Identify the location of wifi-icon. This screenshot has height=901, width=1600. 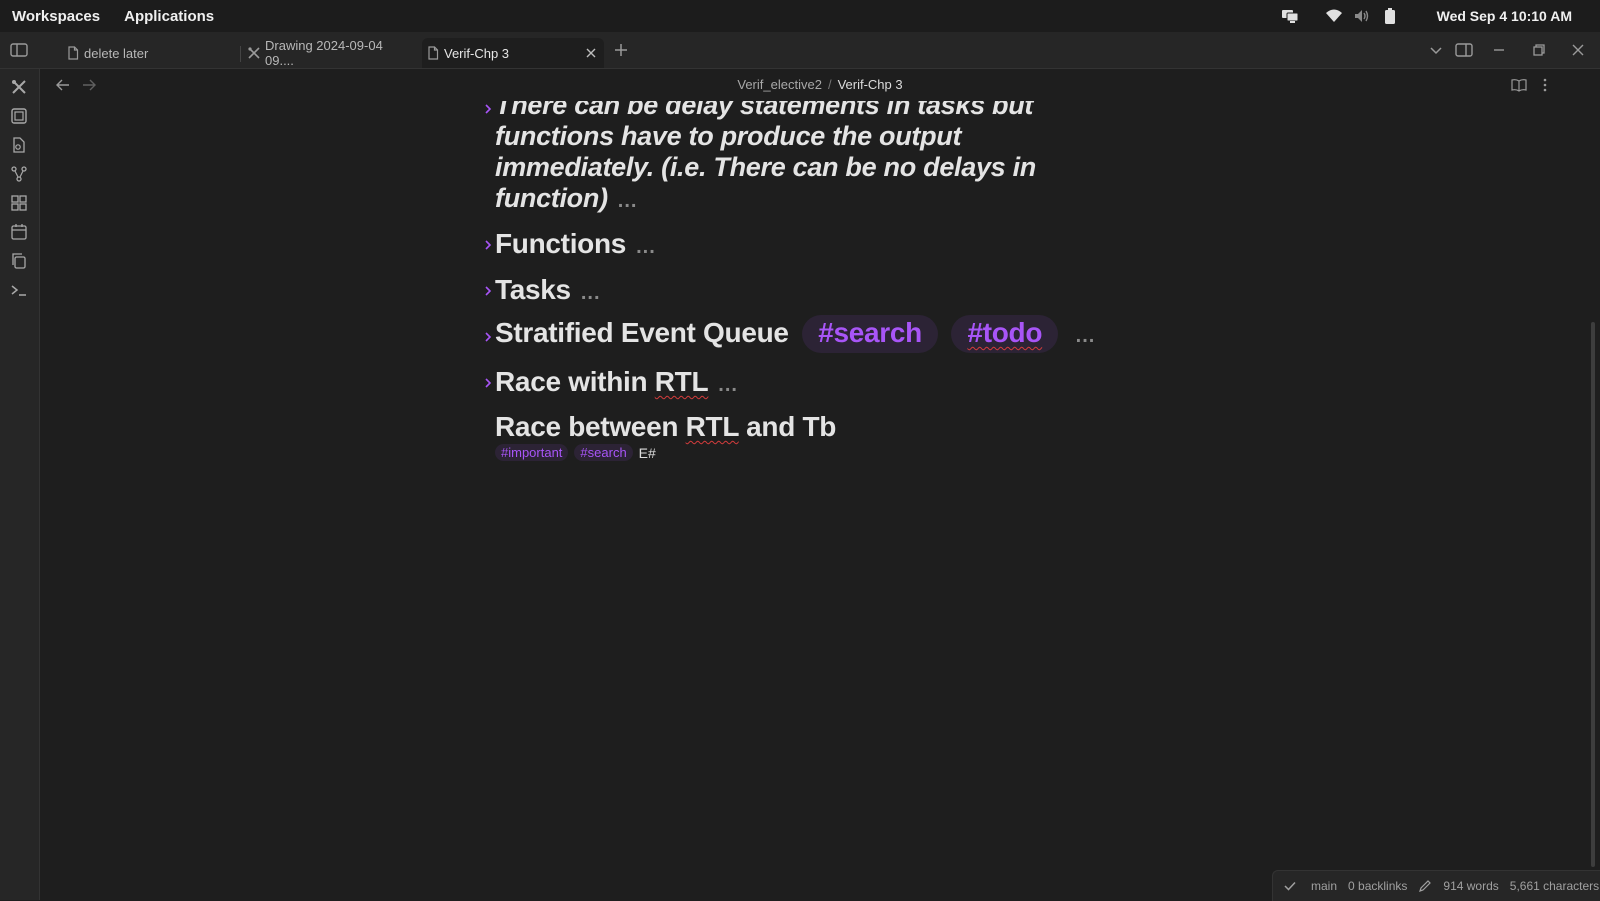
(1334, 16).